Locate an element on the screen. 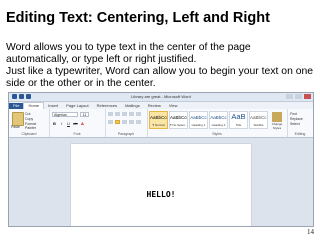 Image resolution: width=320 pixels, height=240 pixels. font-format-row: B I U ab A is located at coordinates (68, 123).